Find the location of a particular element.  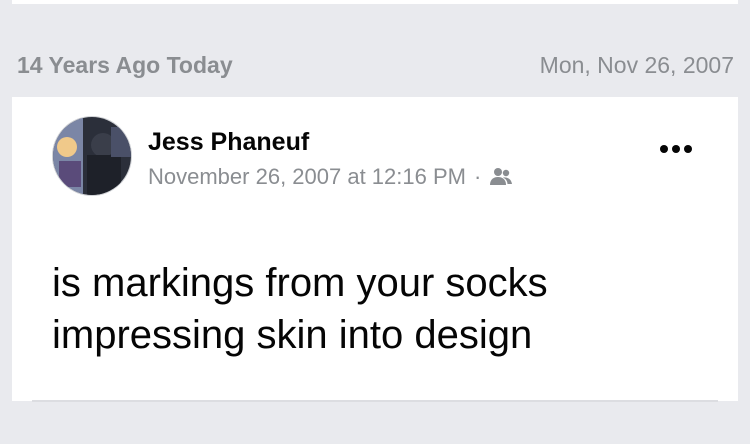

avatar-image is located at coordinates (92, 156).